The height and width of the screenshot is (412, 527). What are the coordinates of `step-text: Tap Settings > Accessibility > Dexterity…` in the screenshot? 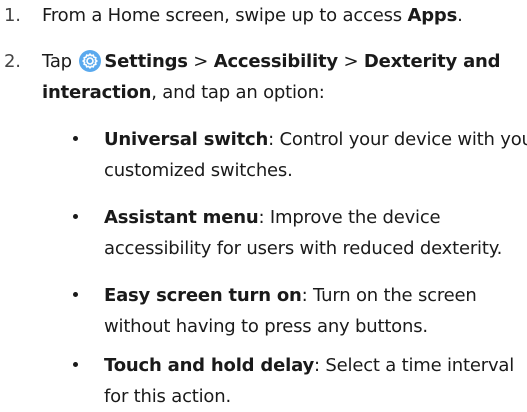 It's located at (284, 77).